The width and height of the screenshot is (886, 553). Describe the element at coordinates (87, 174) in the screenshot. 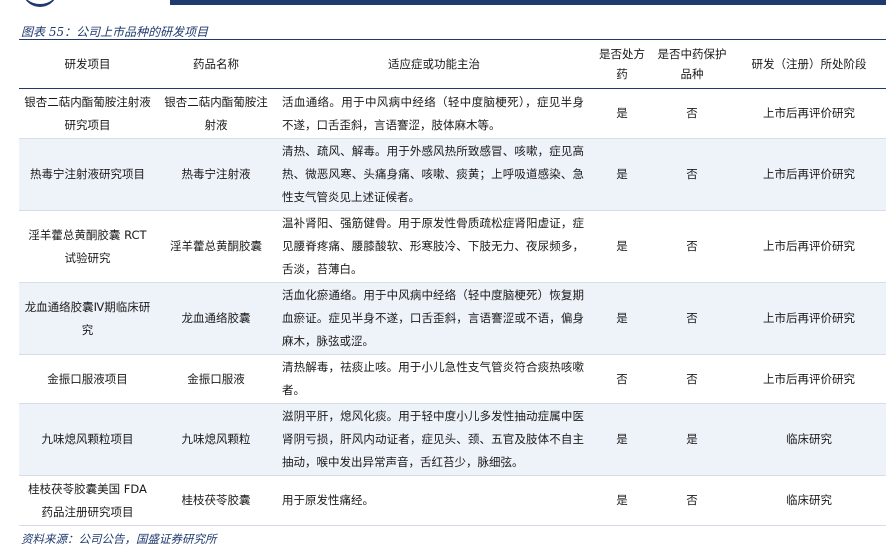

I see `cell-project: 热毒宁注射液研究项目` at that location.